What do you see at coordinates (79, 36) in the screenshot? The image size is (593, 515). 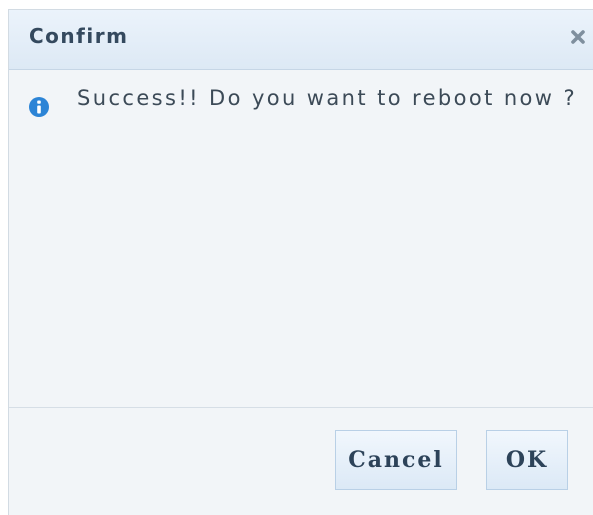 I see `dialog-title: Confirm` at bounding box center [79, 36].